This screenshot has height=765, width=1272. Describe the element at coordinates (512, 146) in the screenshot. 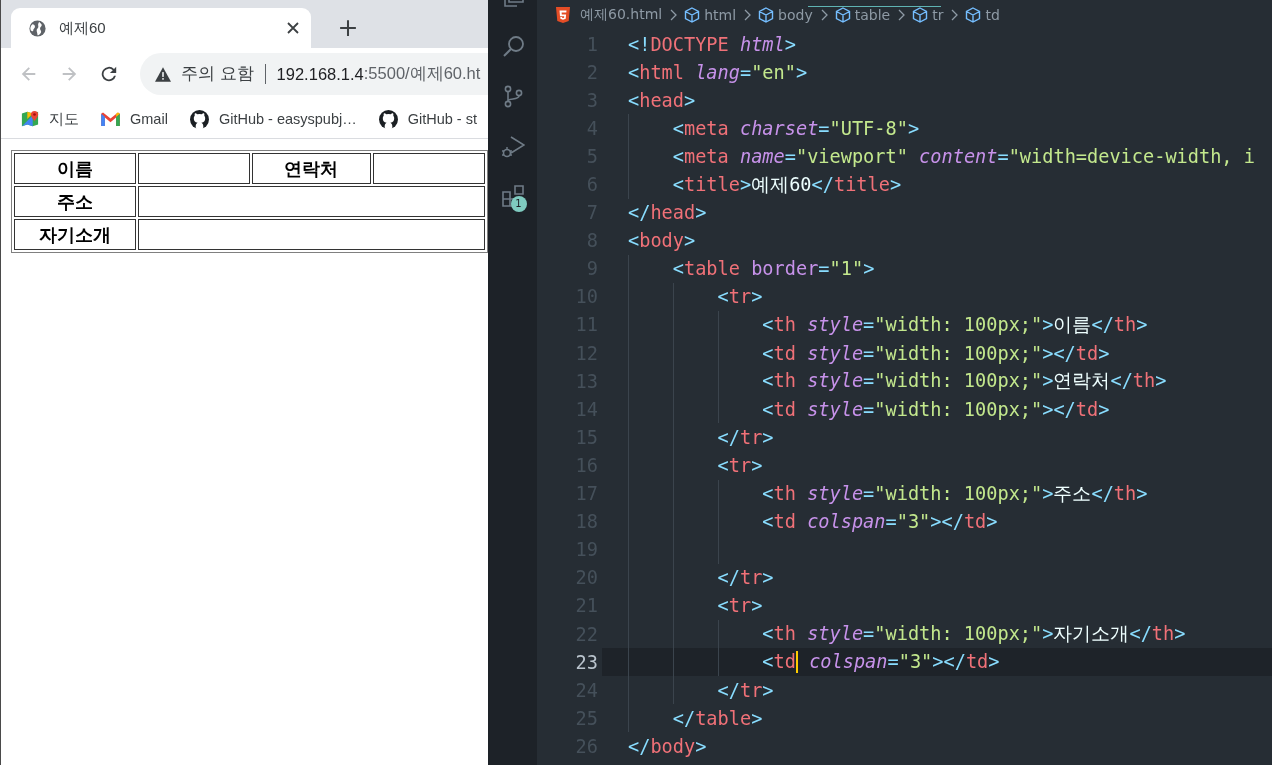

I see `play-bug-icon` at that location.